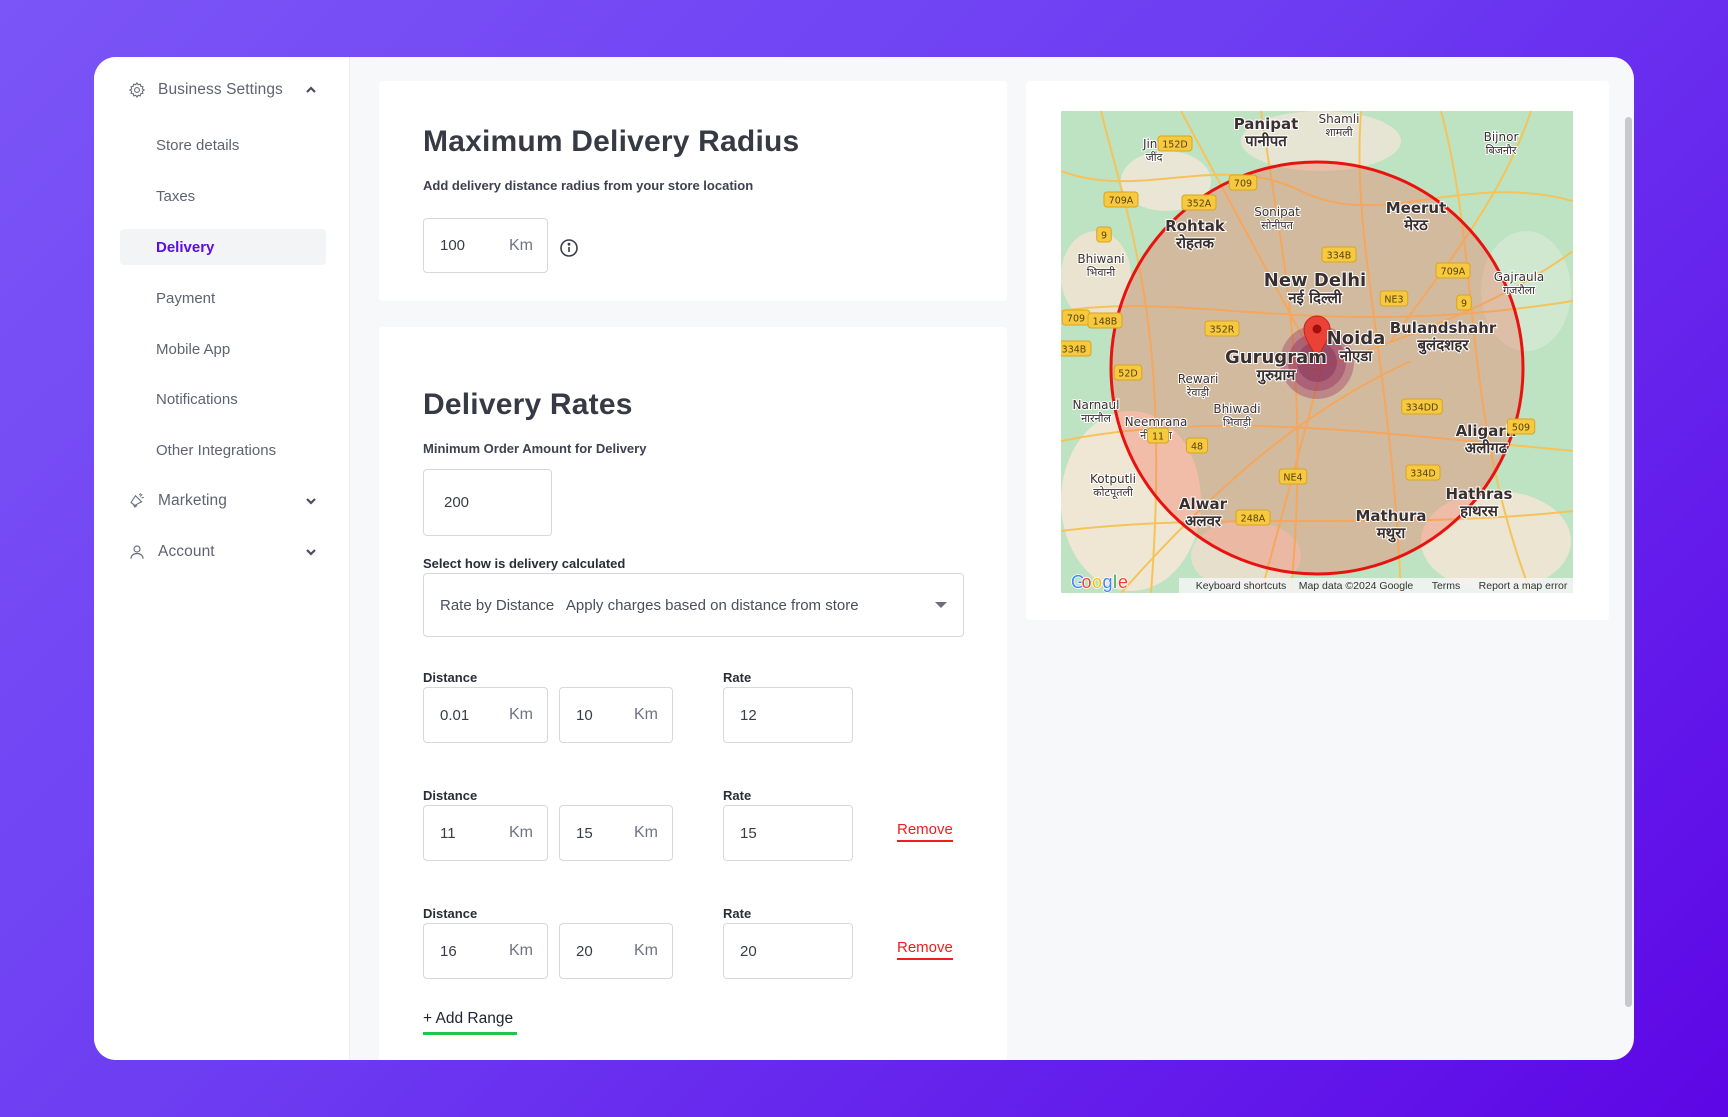 This screenshot has height=1117, width=1728. What do you see at coordinates (941, 605) in the screenshot?
I see `caret-down-icon` at bounding box center [941, 605].